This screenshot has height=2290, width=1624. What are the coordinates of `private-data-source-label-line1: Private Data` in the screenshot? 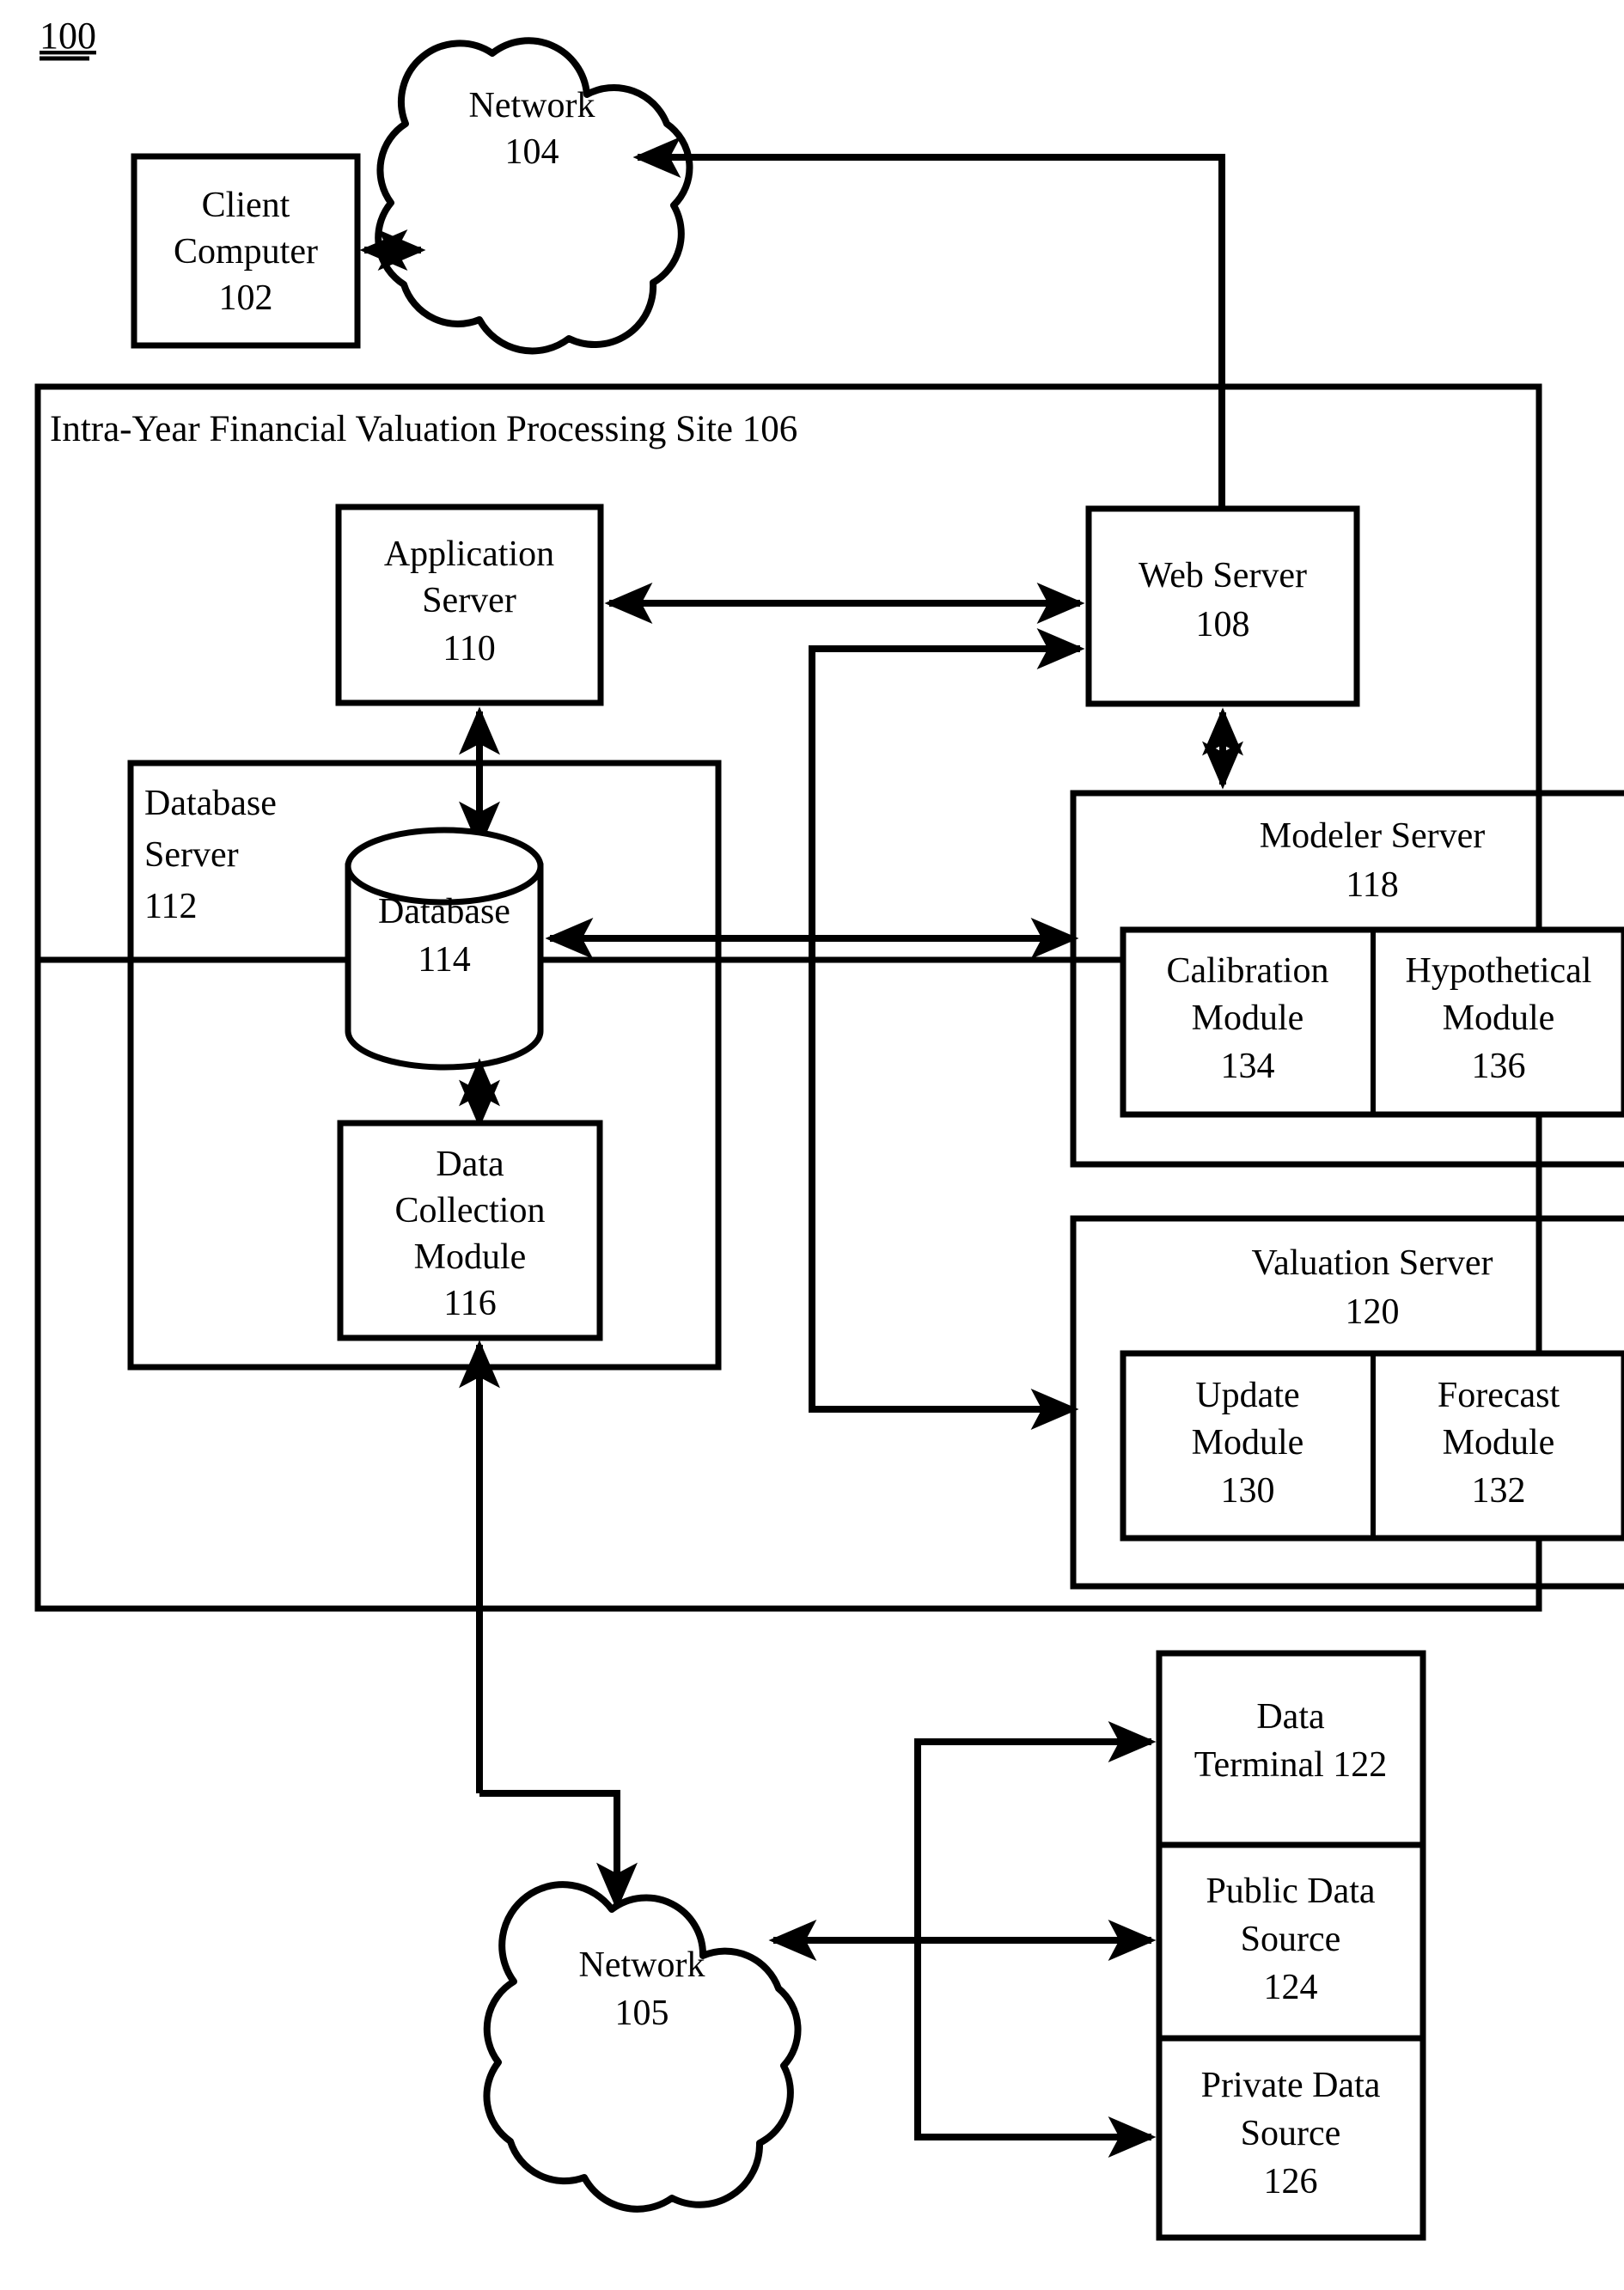 It's located at (1291, 2085).